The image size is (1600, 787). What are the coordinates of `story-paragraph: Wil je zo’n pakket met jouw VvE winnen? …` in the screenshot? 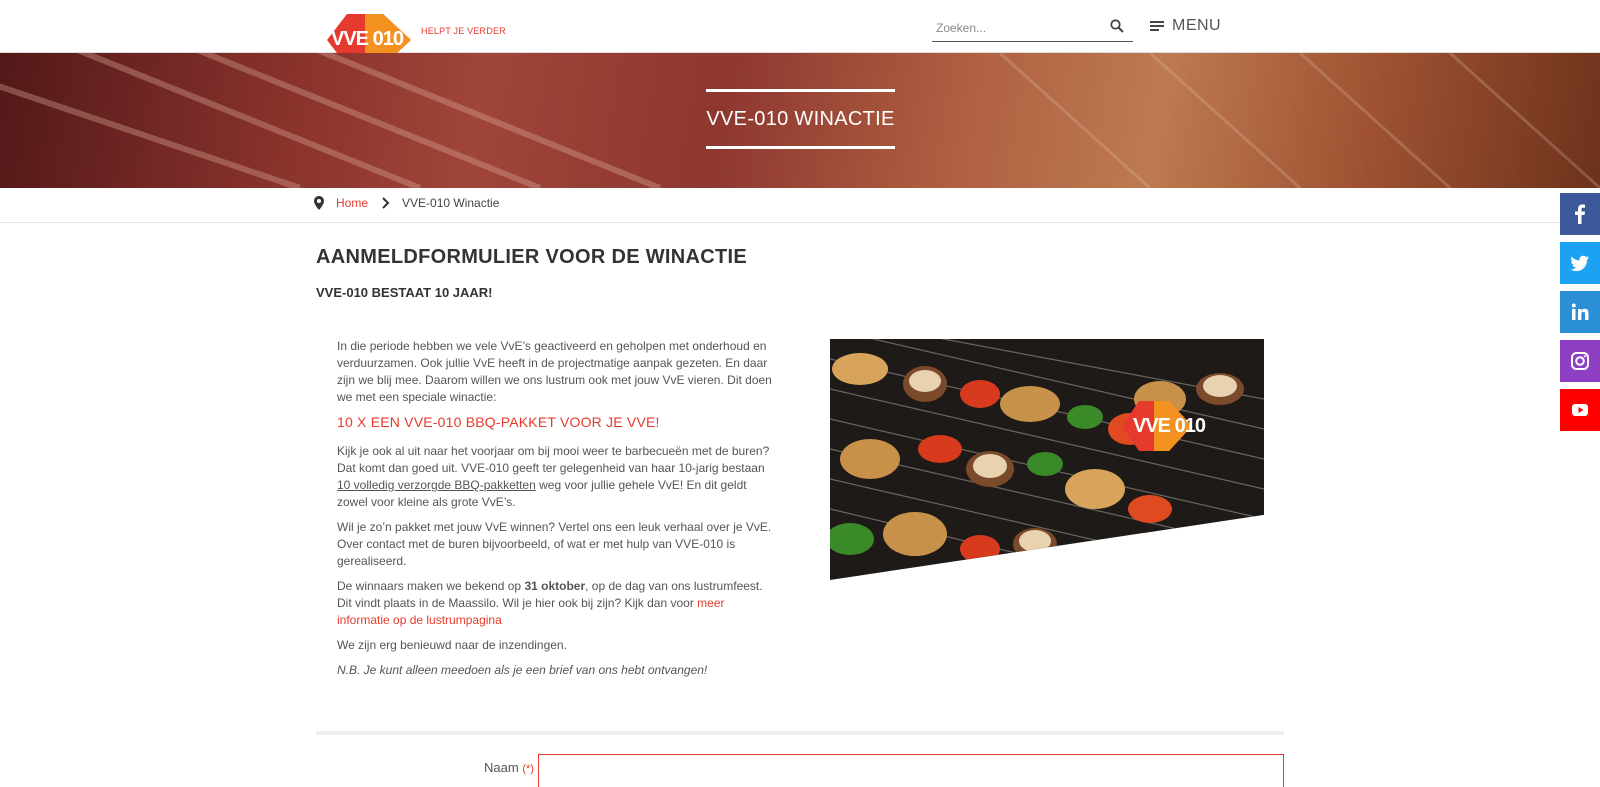 It's located at (554, 544).